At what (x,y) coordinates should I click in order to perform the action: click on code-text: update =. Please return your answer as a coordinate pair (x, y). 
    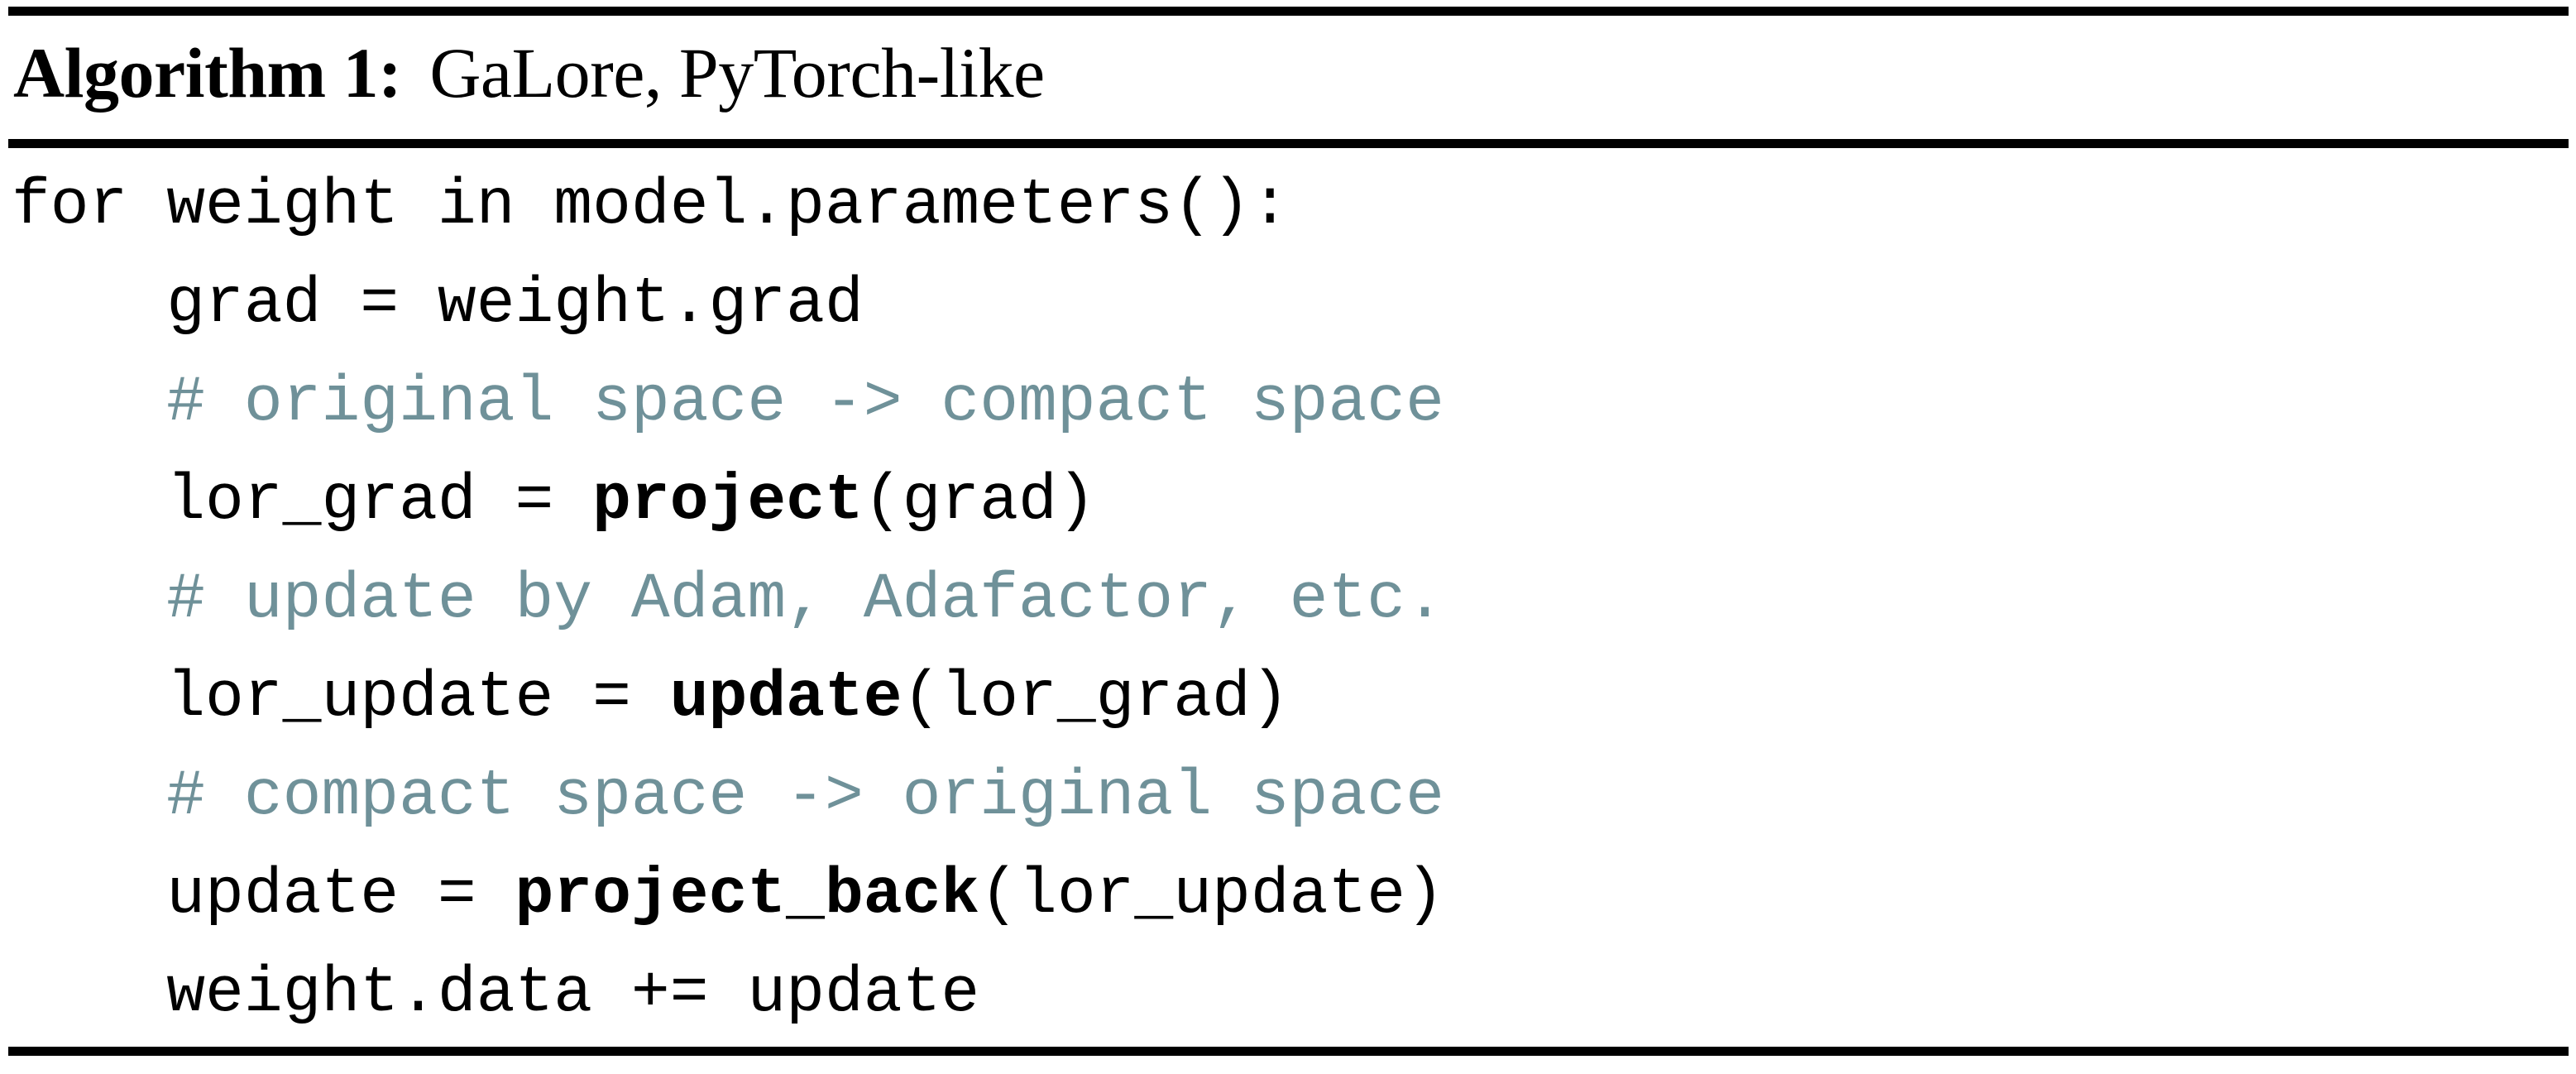
    Looking at the image, I should click on (263, 895).